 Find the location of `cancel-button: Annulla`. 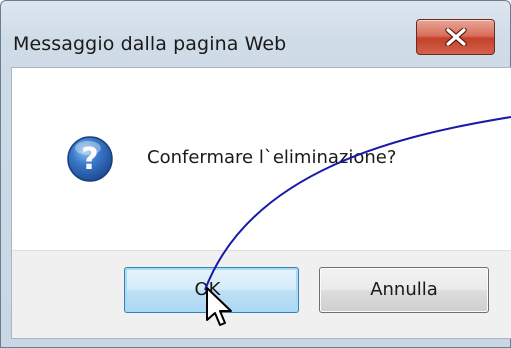

cancel-button: Annulla is located at coordinates (404, 290).